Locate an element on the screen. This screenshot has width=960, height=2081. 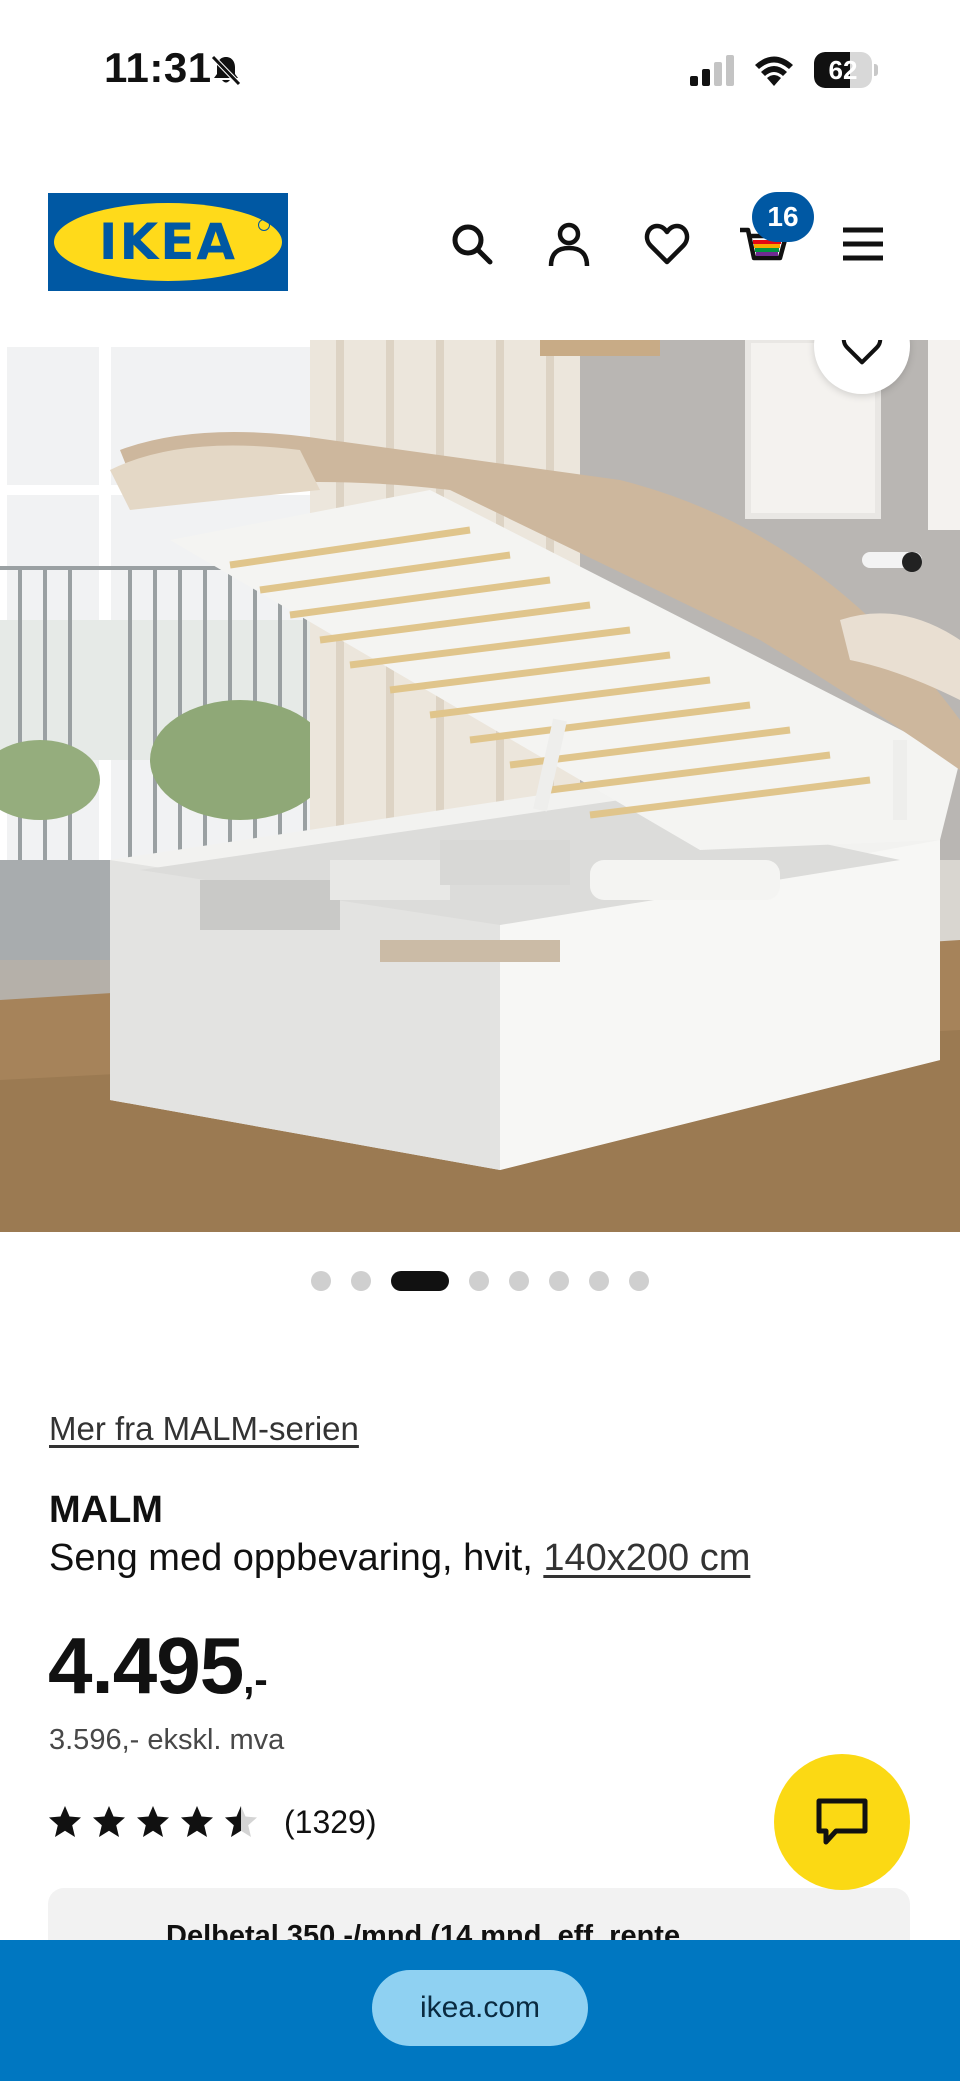
price-suffix: ,- is located at coordinates (255, 1680).